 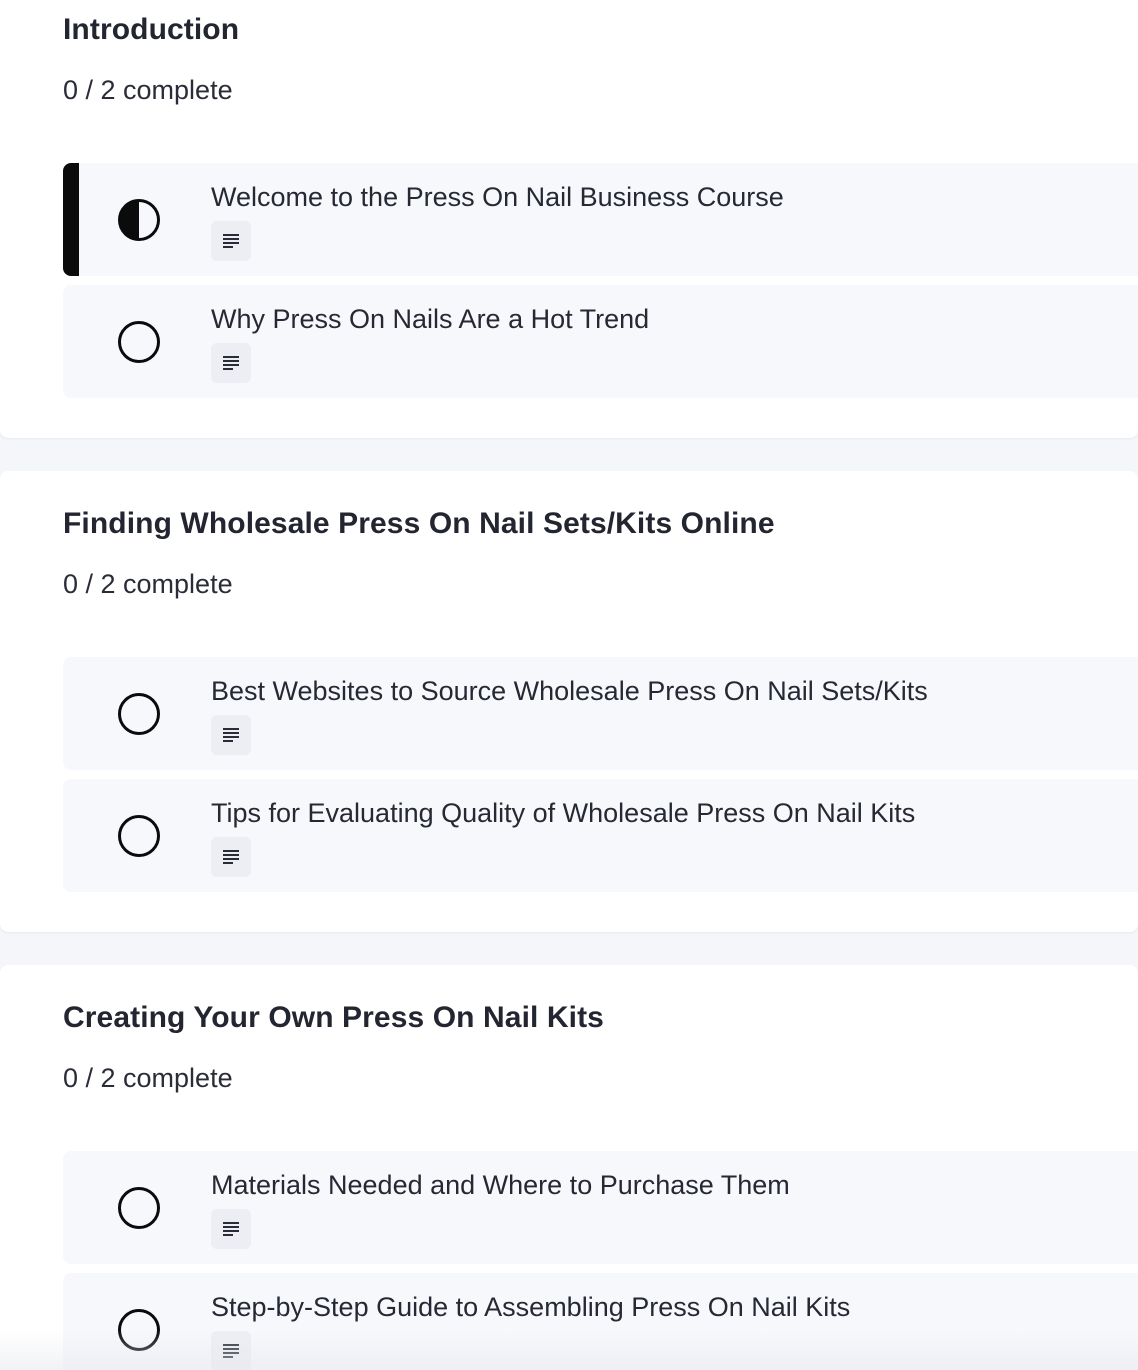 I want to click on section-title: Creating Your Own Press On Nail Kits, so click(x=333, y=1017).